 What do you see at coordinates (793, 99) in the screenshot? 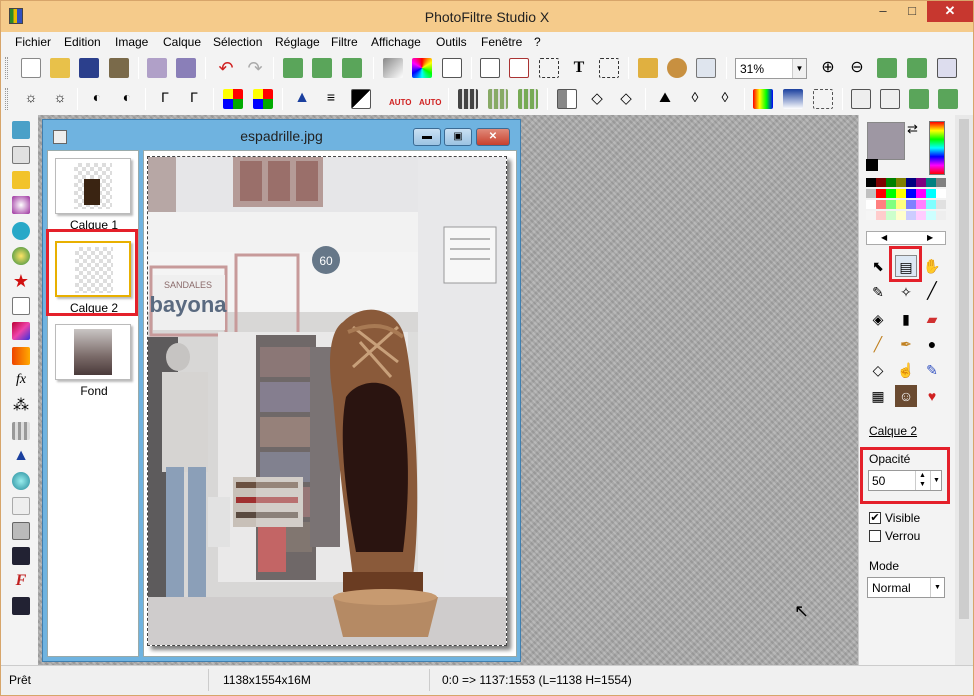
I see `fade-icon` at bounding box center [793, 99].